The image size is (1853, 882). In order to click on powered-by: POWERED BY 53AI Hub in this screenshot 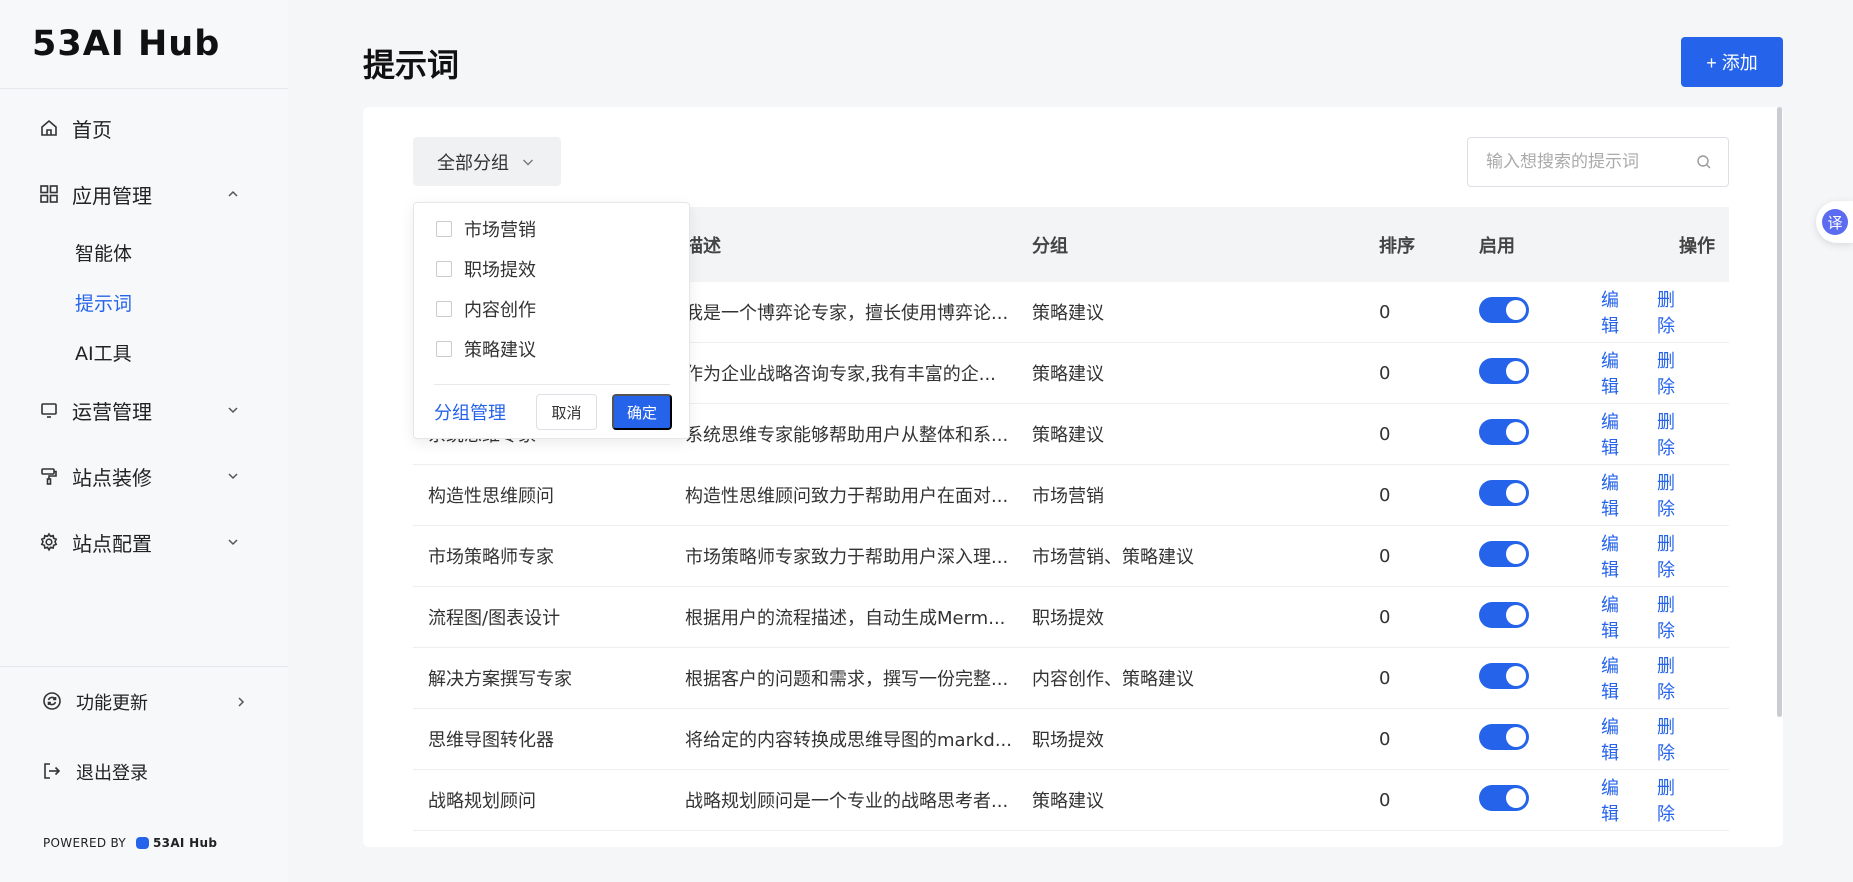, I will do `click(130, 843)`.